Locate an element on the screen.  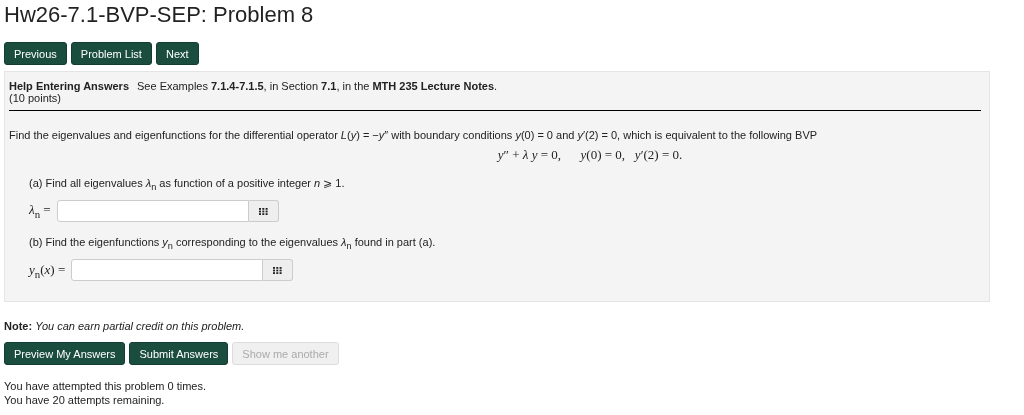
note-text: You can earn partial credit on this problem. is located at coordinates (140, 326).